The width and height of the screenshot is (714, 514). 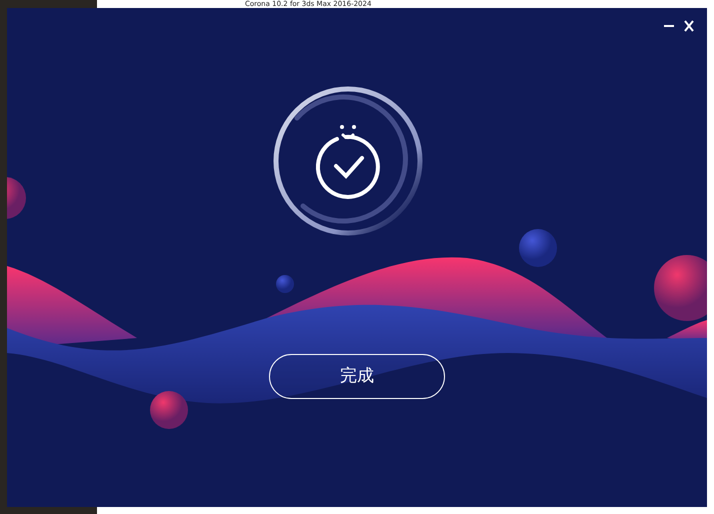 What do you see at coordinates (669, 26) in the screenshot?
I see `minimize-icon` at bounding box center [669, 26].